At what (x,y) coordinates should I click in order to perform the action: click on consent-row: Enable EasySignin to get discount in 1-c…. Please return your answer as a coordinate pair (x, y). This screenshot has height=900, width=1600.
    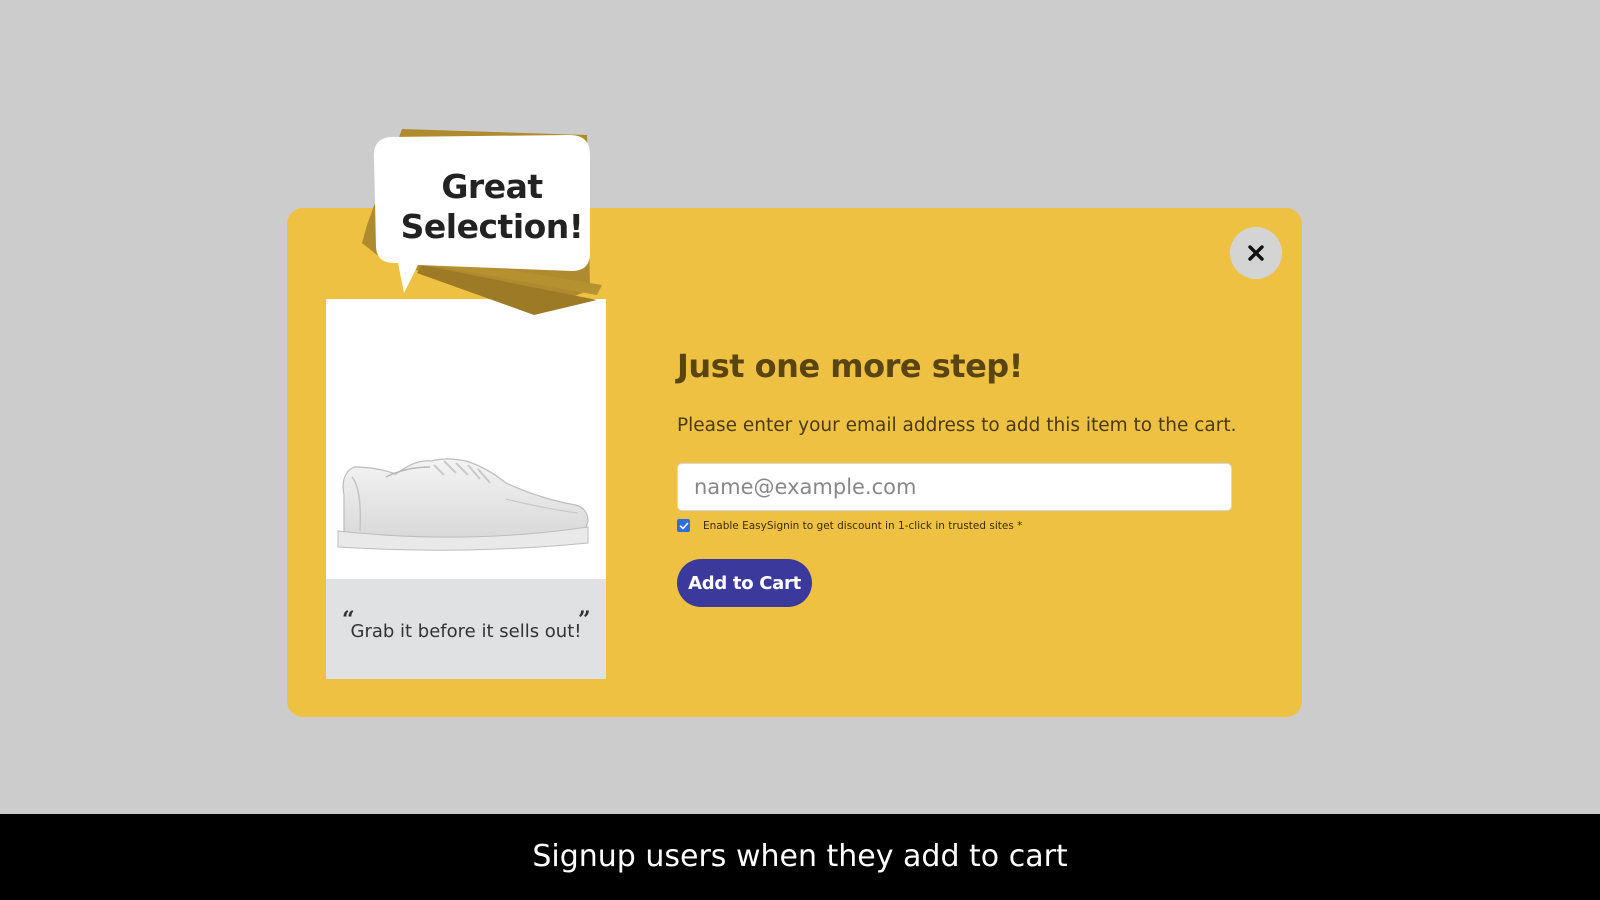
    Looking at the image, I should click on (849, 525).